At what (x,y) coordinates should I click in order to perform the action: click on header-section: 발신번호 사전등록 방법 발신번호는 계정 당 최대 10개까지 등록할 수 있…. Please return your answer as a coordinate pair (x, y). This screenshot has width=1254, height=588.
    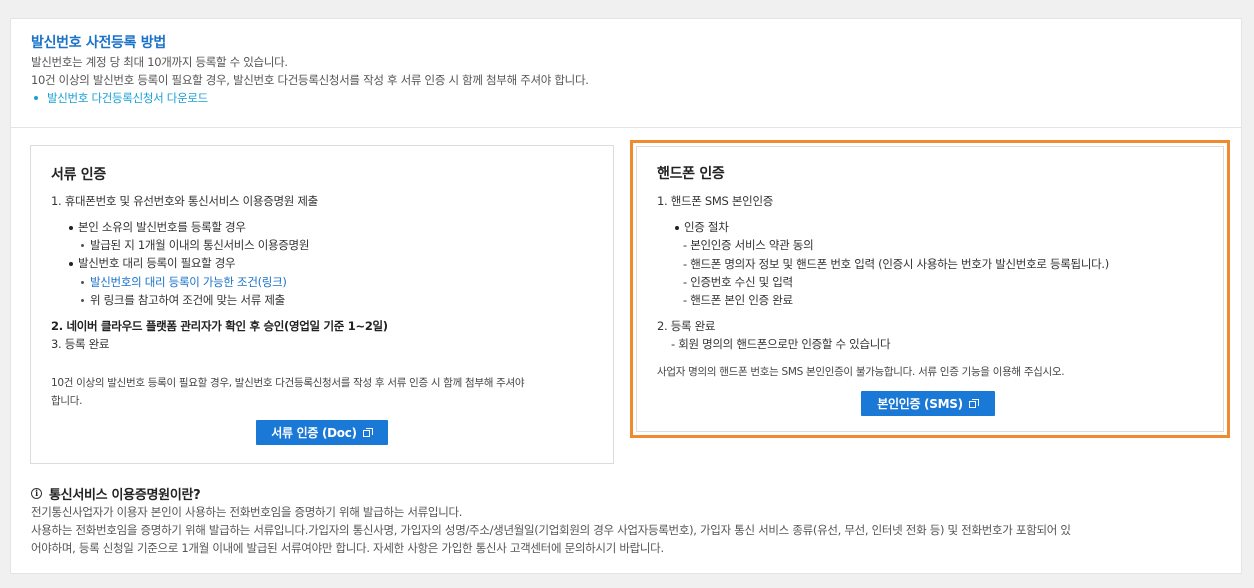
    Looking at the image, I should click on (626, 70).